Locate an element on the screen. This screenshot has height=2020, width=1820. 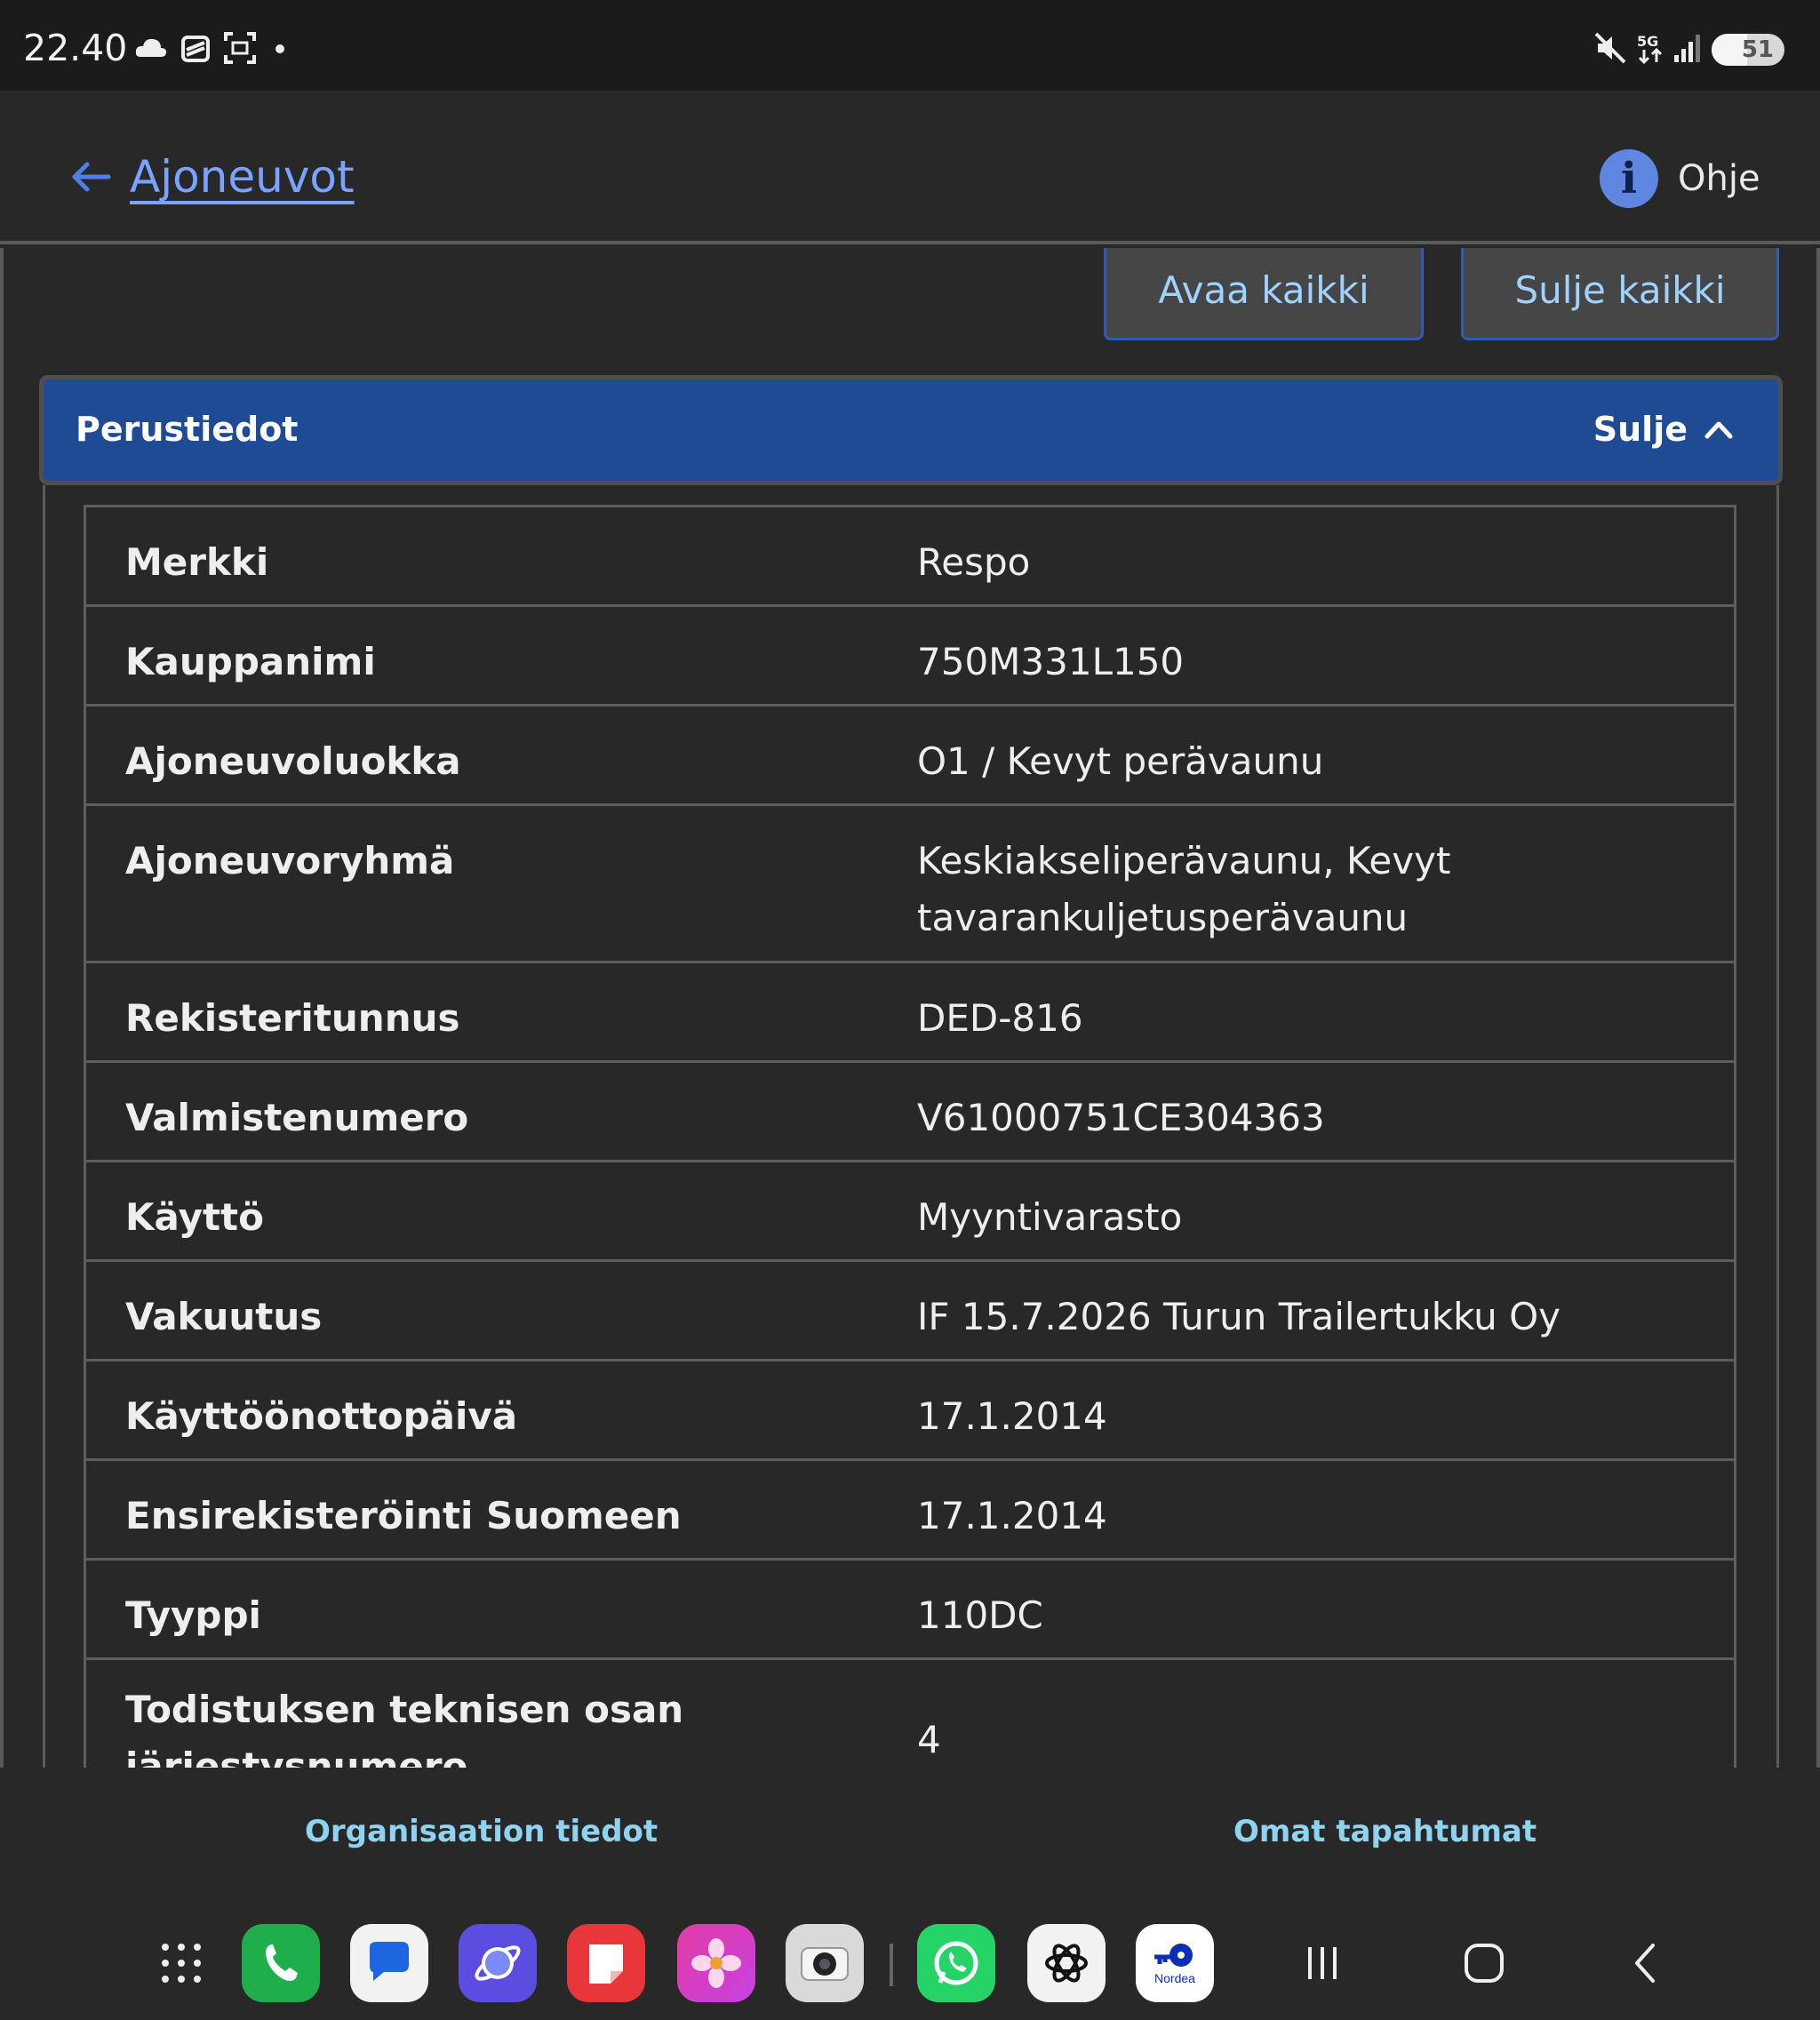
planet-icon is located at coordinates (498, 1963).